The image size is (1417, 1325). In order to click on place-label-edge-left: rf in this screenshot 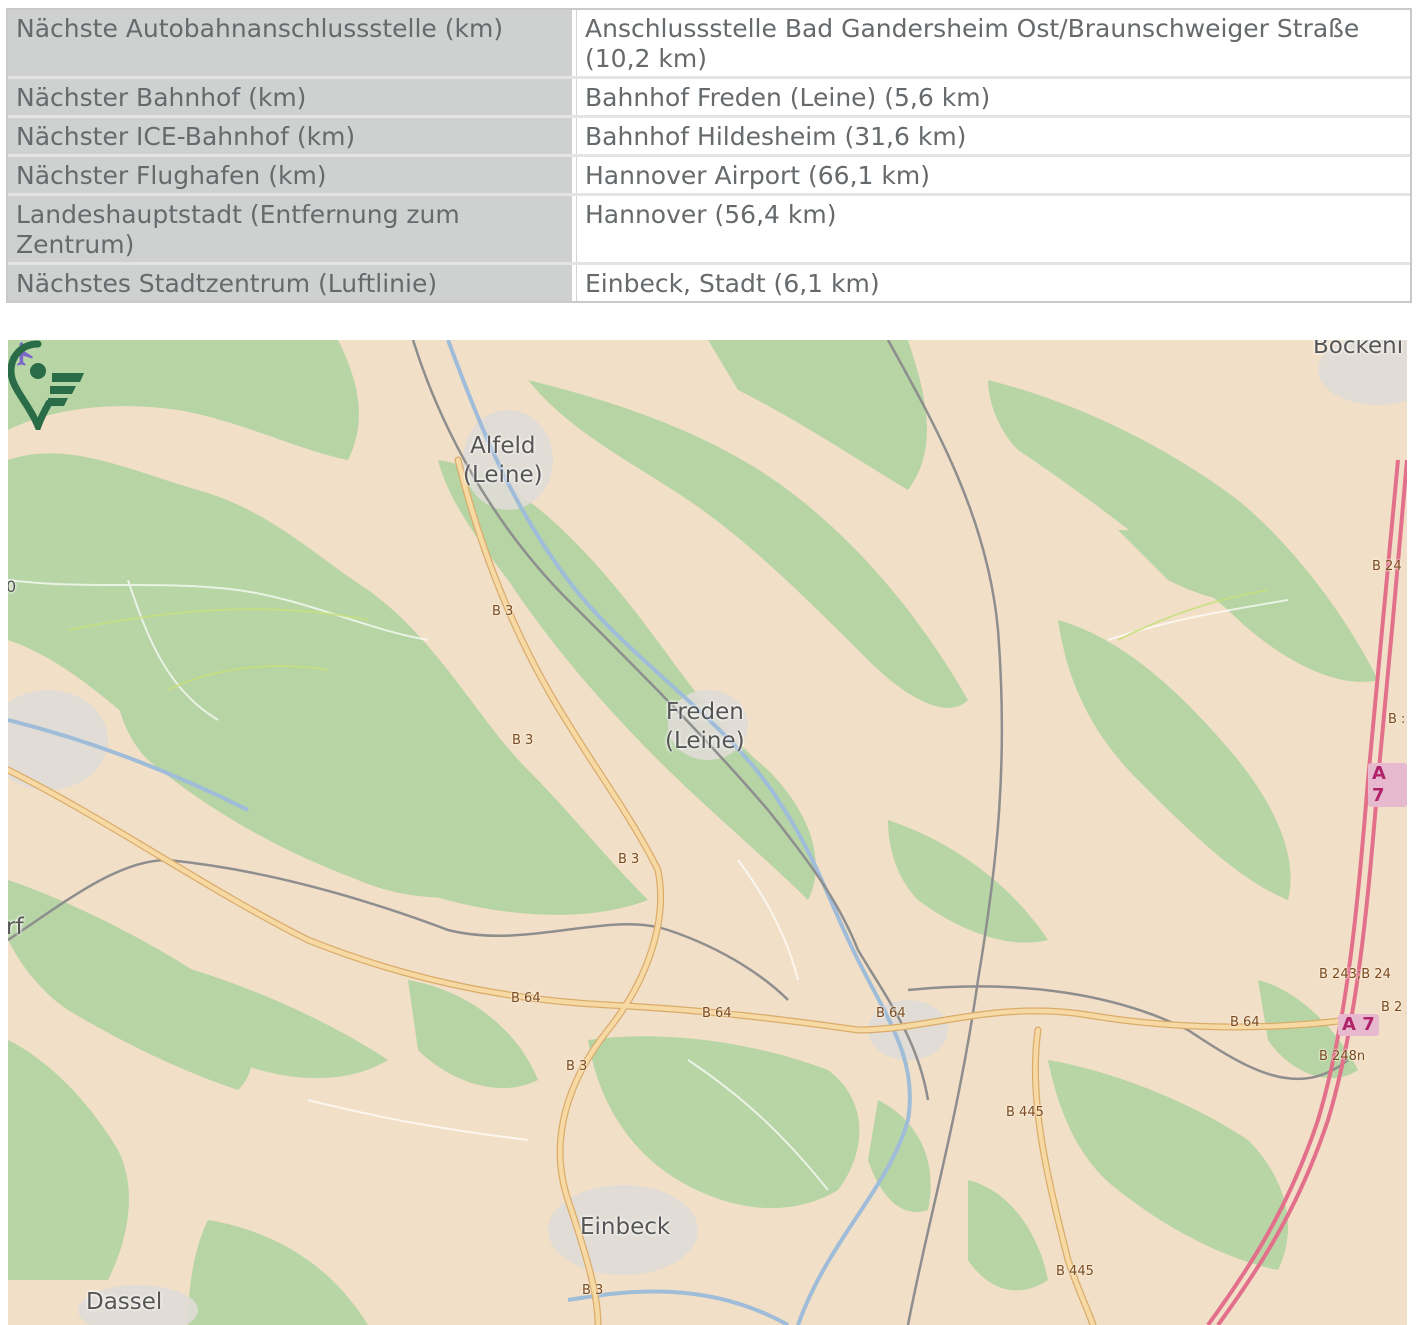, I will do `click(16, 927)`.